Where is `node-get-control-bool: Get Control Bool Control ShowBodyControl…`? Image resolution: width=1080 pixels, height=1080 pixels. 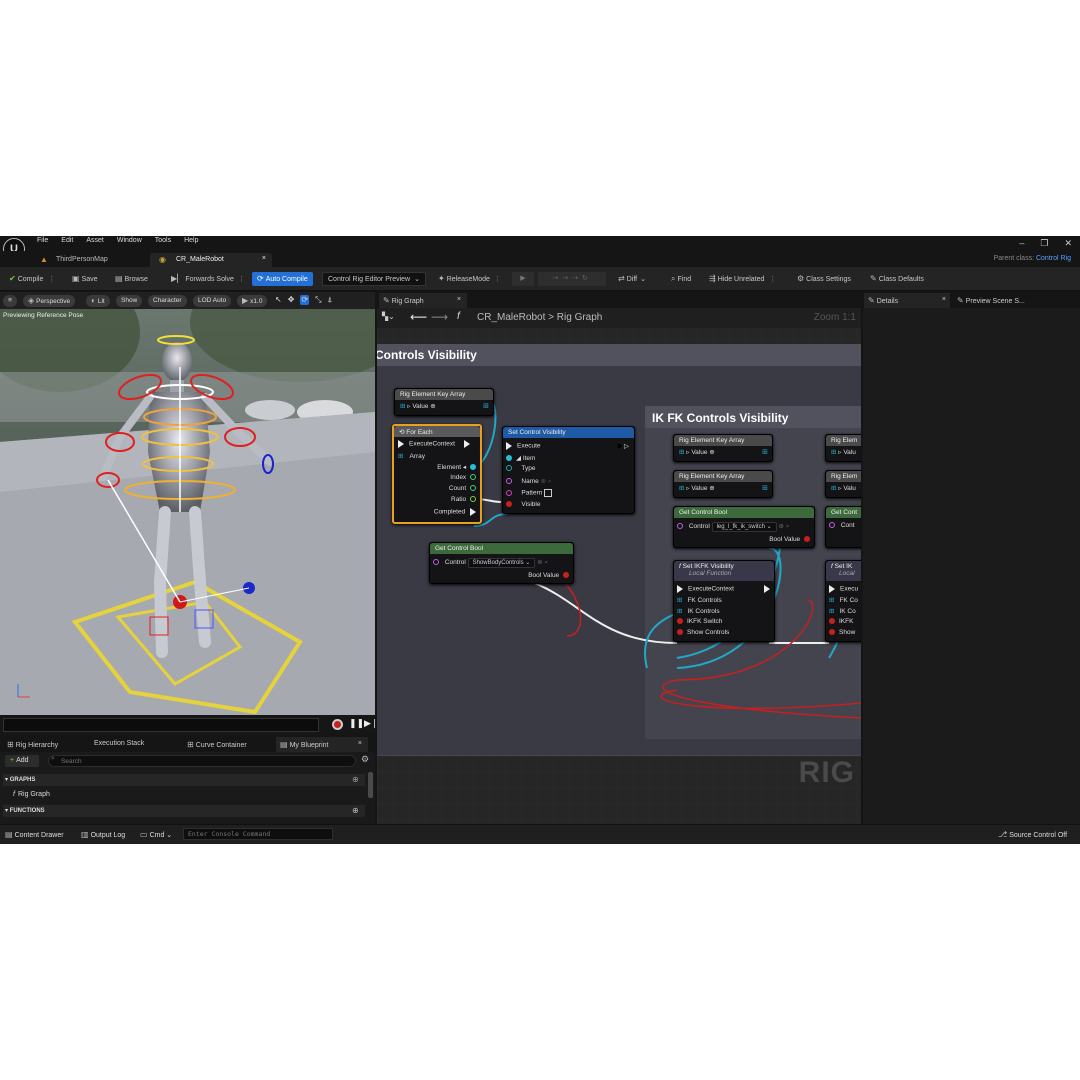
node-get-control-bool: Get Control Bool Control ShowBodyControl… is located at coordinates (501, 563).